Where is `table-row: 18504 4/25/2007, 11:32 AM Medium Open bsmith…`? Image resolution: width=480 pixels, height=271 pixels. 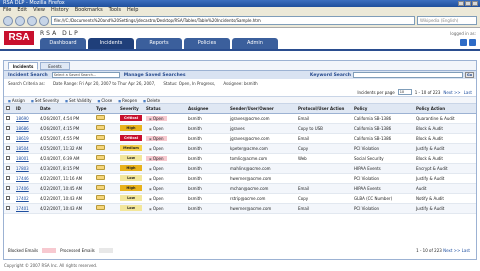 table-row: 18504 4/25/2007, 11:32 AM Medium Open bsmith… is located at coordinates (240, 148).